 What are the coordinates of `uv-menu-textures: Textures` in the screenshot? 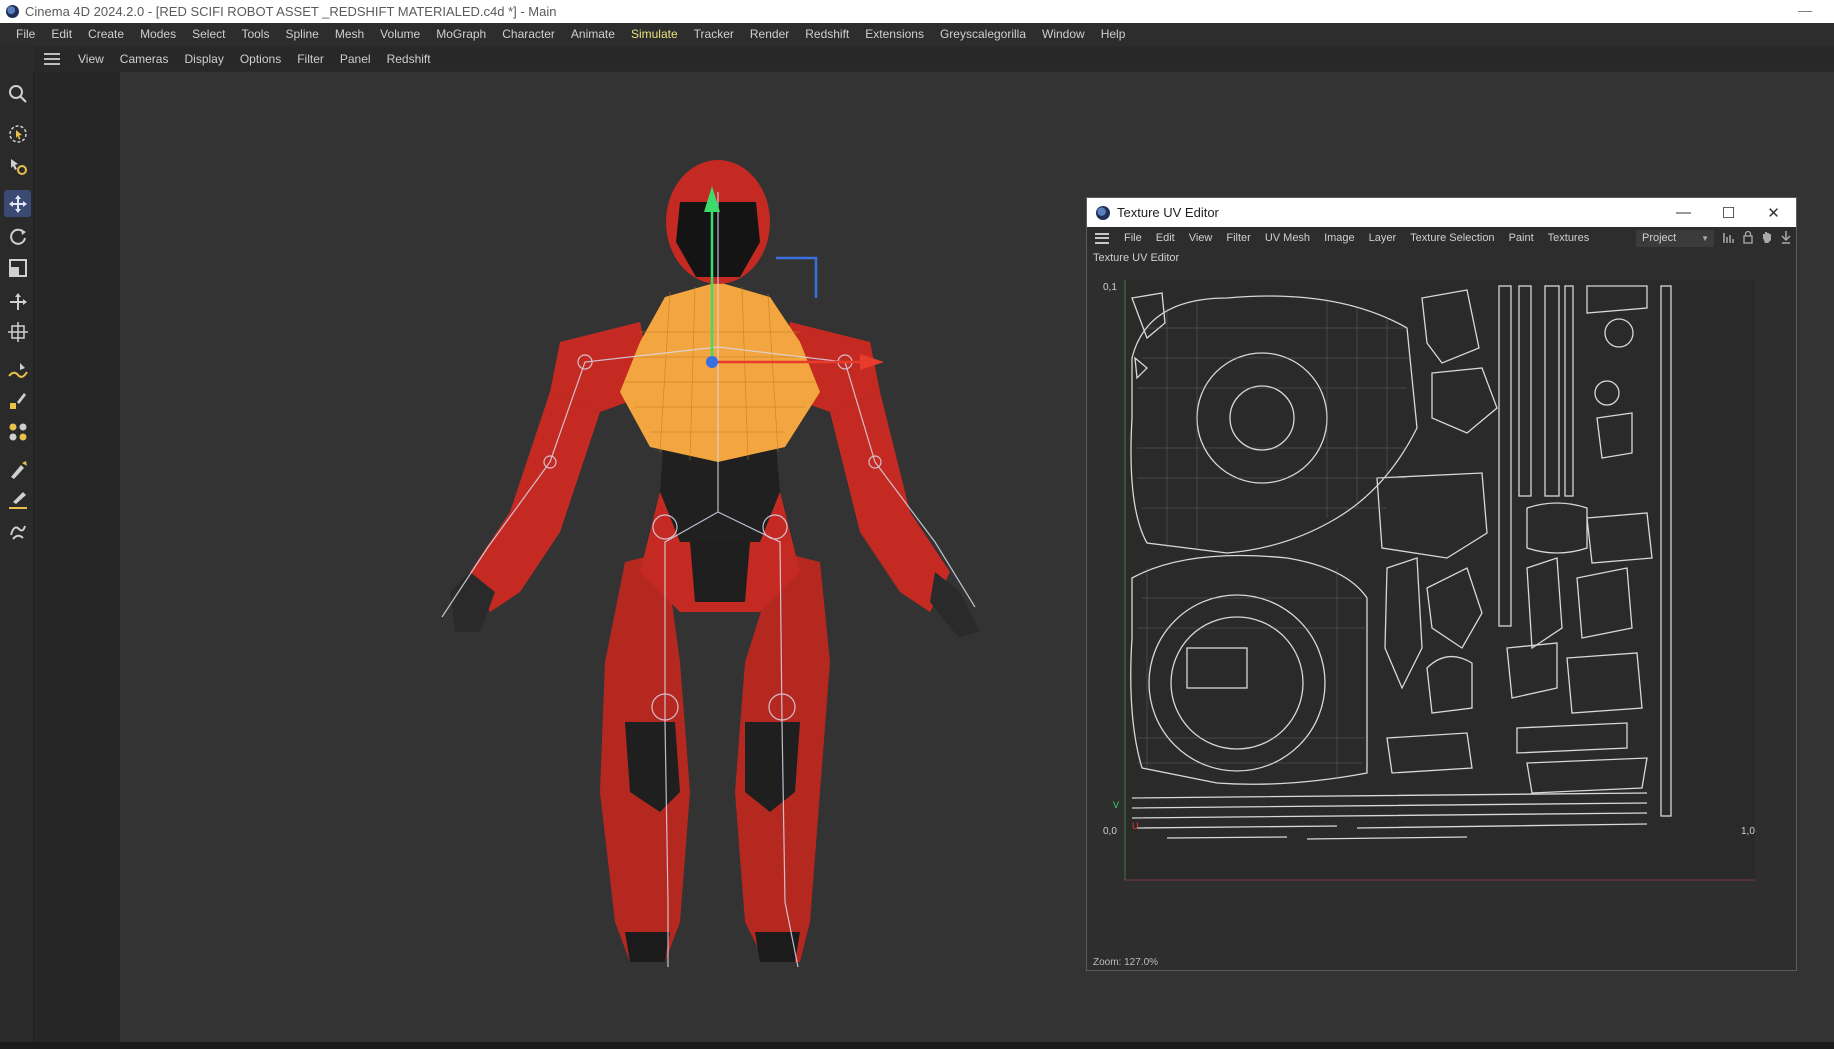 It's located at (1569, 238).